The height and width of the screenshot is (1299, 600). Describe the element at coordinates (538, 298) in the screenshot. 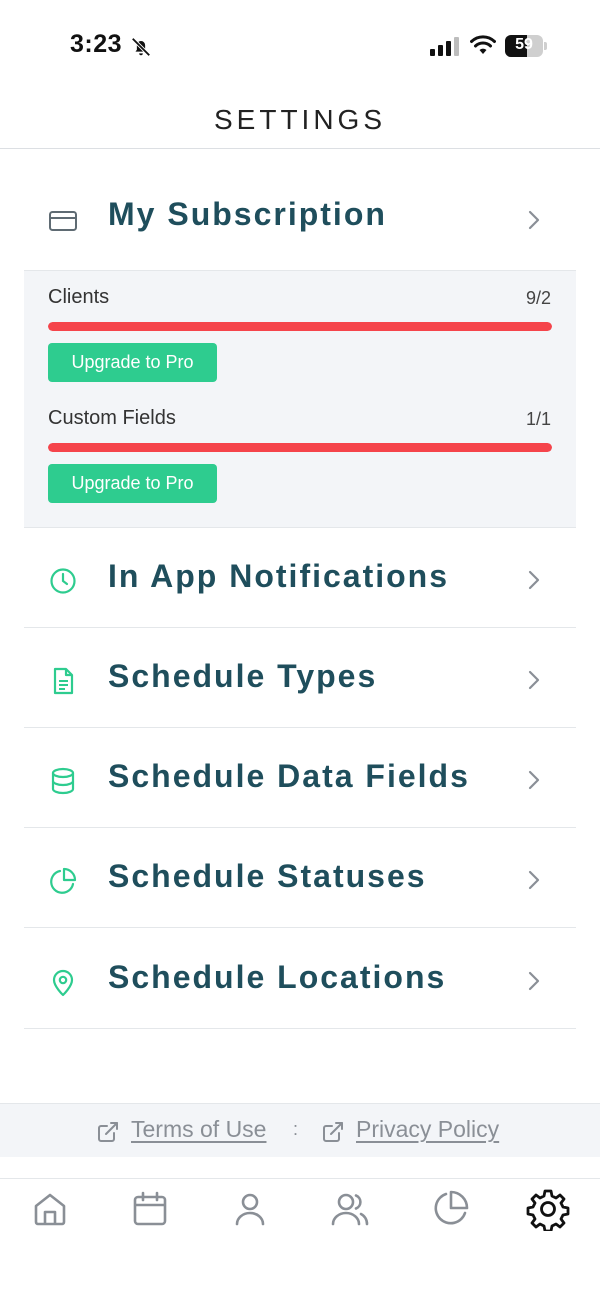

I see `usage-value-clients: 9/2` at that location.